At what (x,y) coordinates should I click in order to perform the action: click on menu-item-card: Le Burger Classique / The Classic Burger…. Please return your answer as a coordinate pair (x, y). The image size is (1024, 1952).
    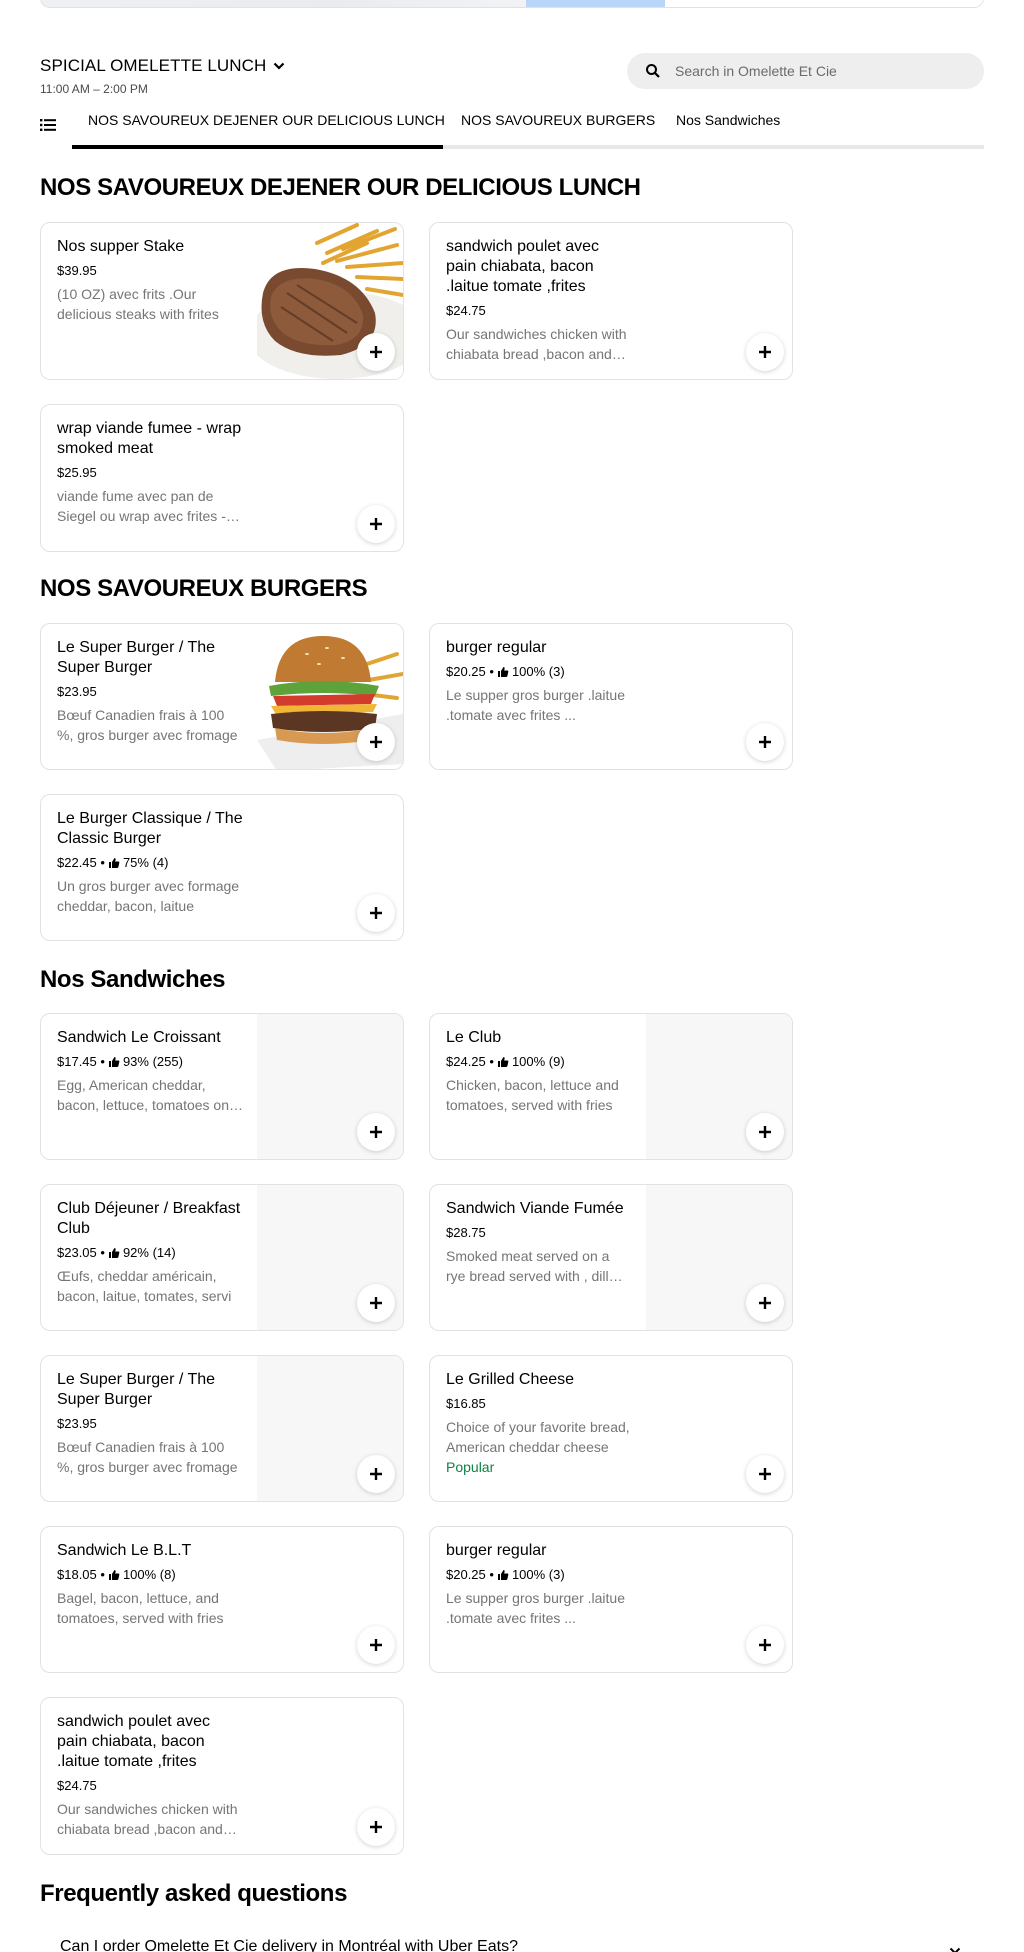
    Looking at the image, I should click on (222, 867).